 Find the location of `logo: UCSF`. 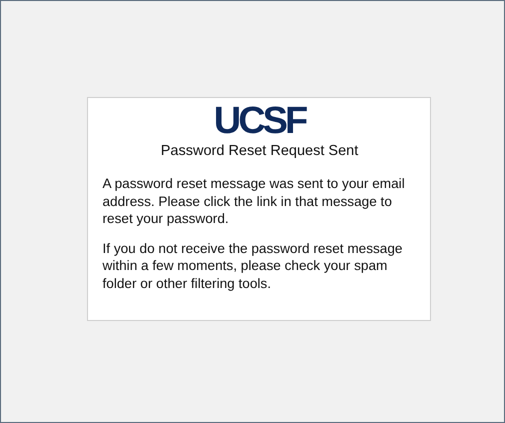

logo: UCSF is located at coordinates (260, 121).